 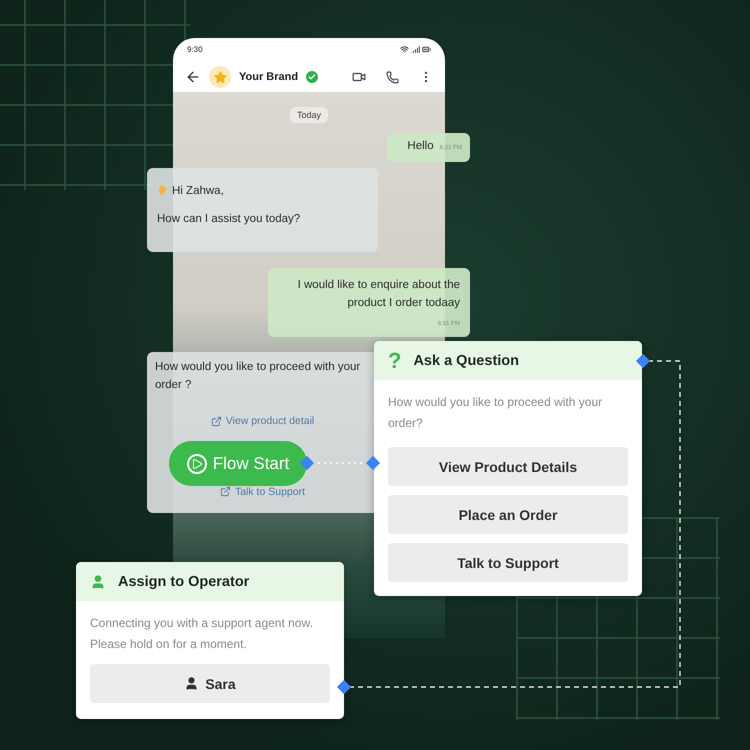 I want to click on contact-name: Your Brand, so click(x=268, y=77).